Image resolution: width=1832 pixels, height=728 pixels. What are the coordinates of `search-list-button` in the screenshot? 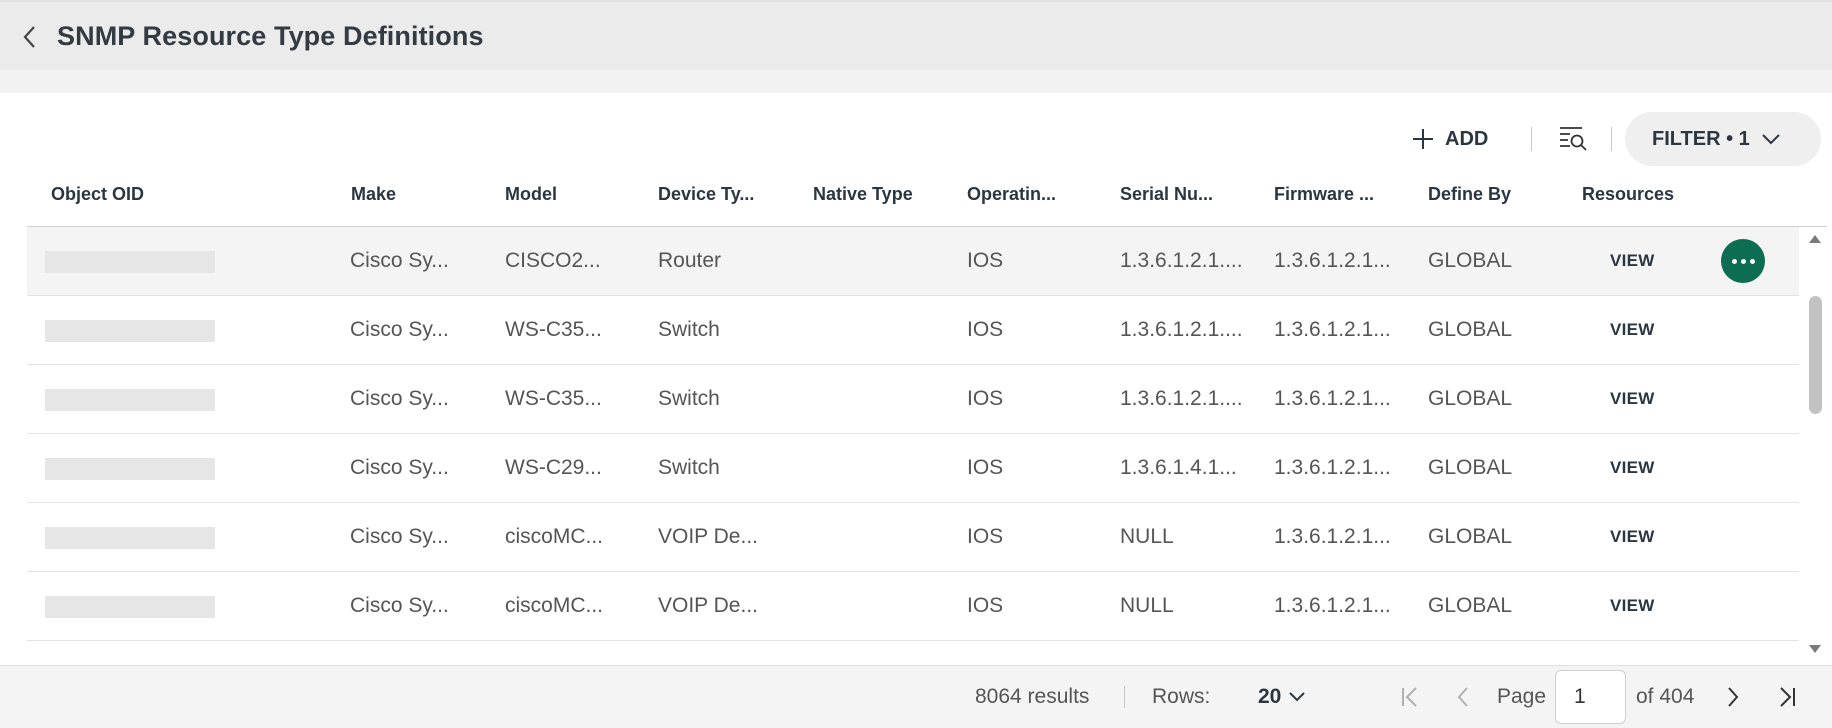 It's located at (1573, 138).